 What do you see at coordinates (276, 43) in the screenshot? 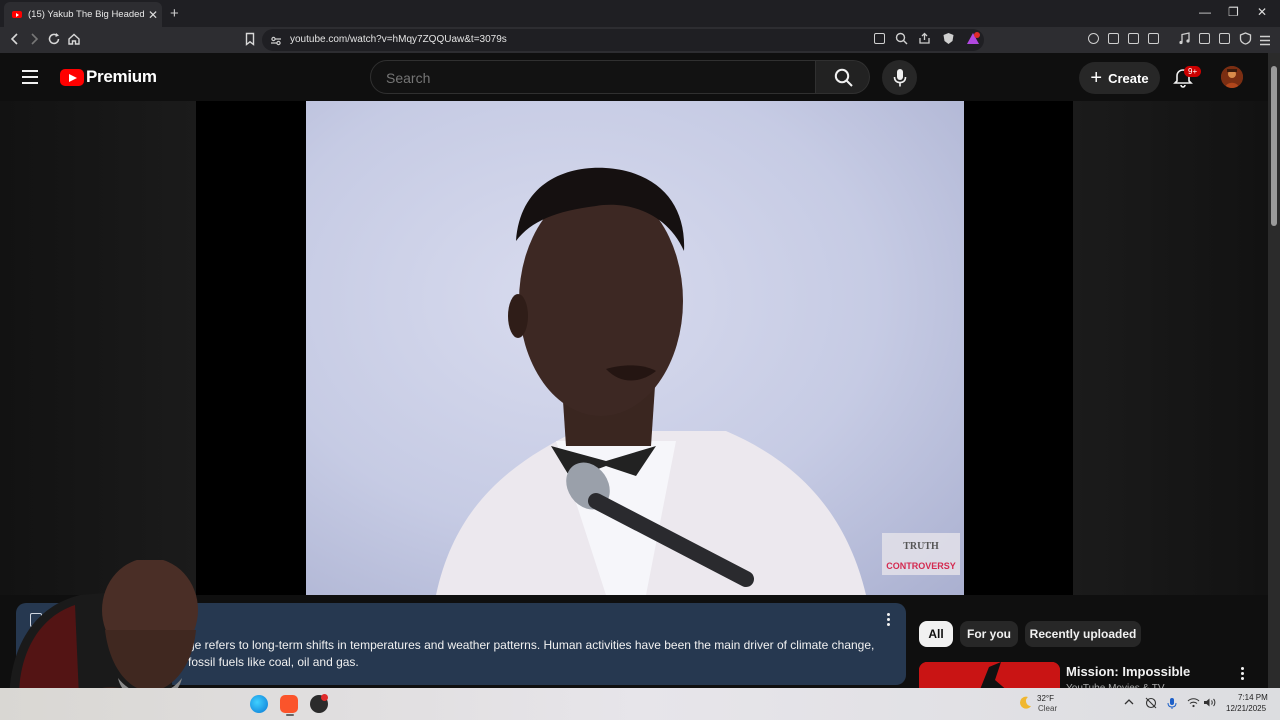
I see `site-settings-icon` at bounding box center [276, 43].